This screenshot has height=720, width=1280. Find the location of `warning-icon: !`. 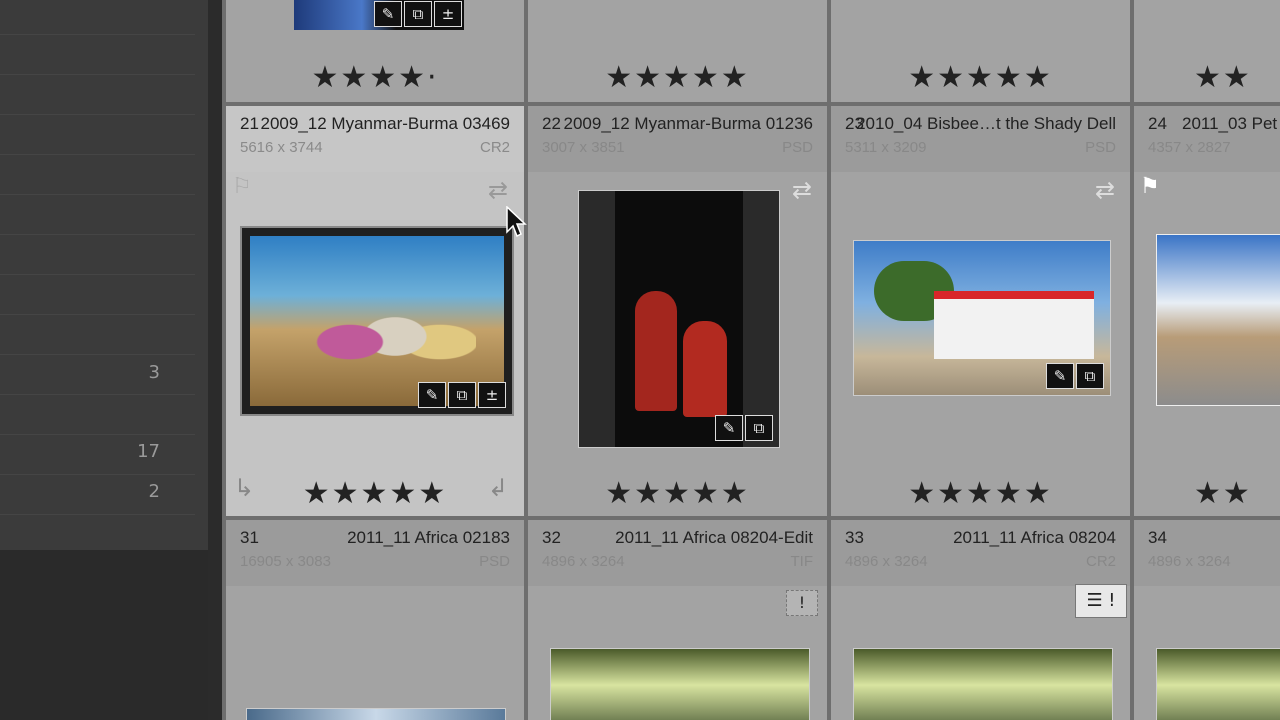

warning-icon: ! is located at coordinates (802, 603).